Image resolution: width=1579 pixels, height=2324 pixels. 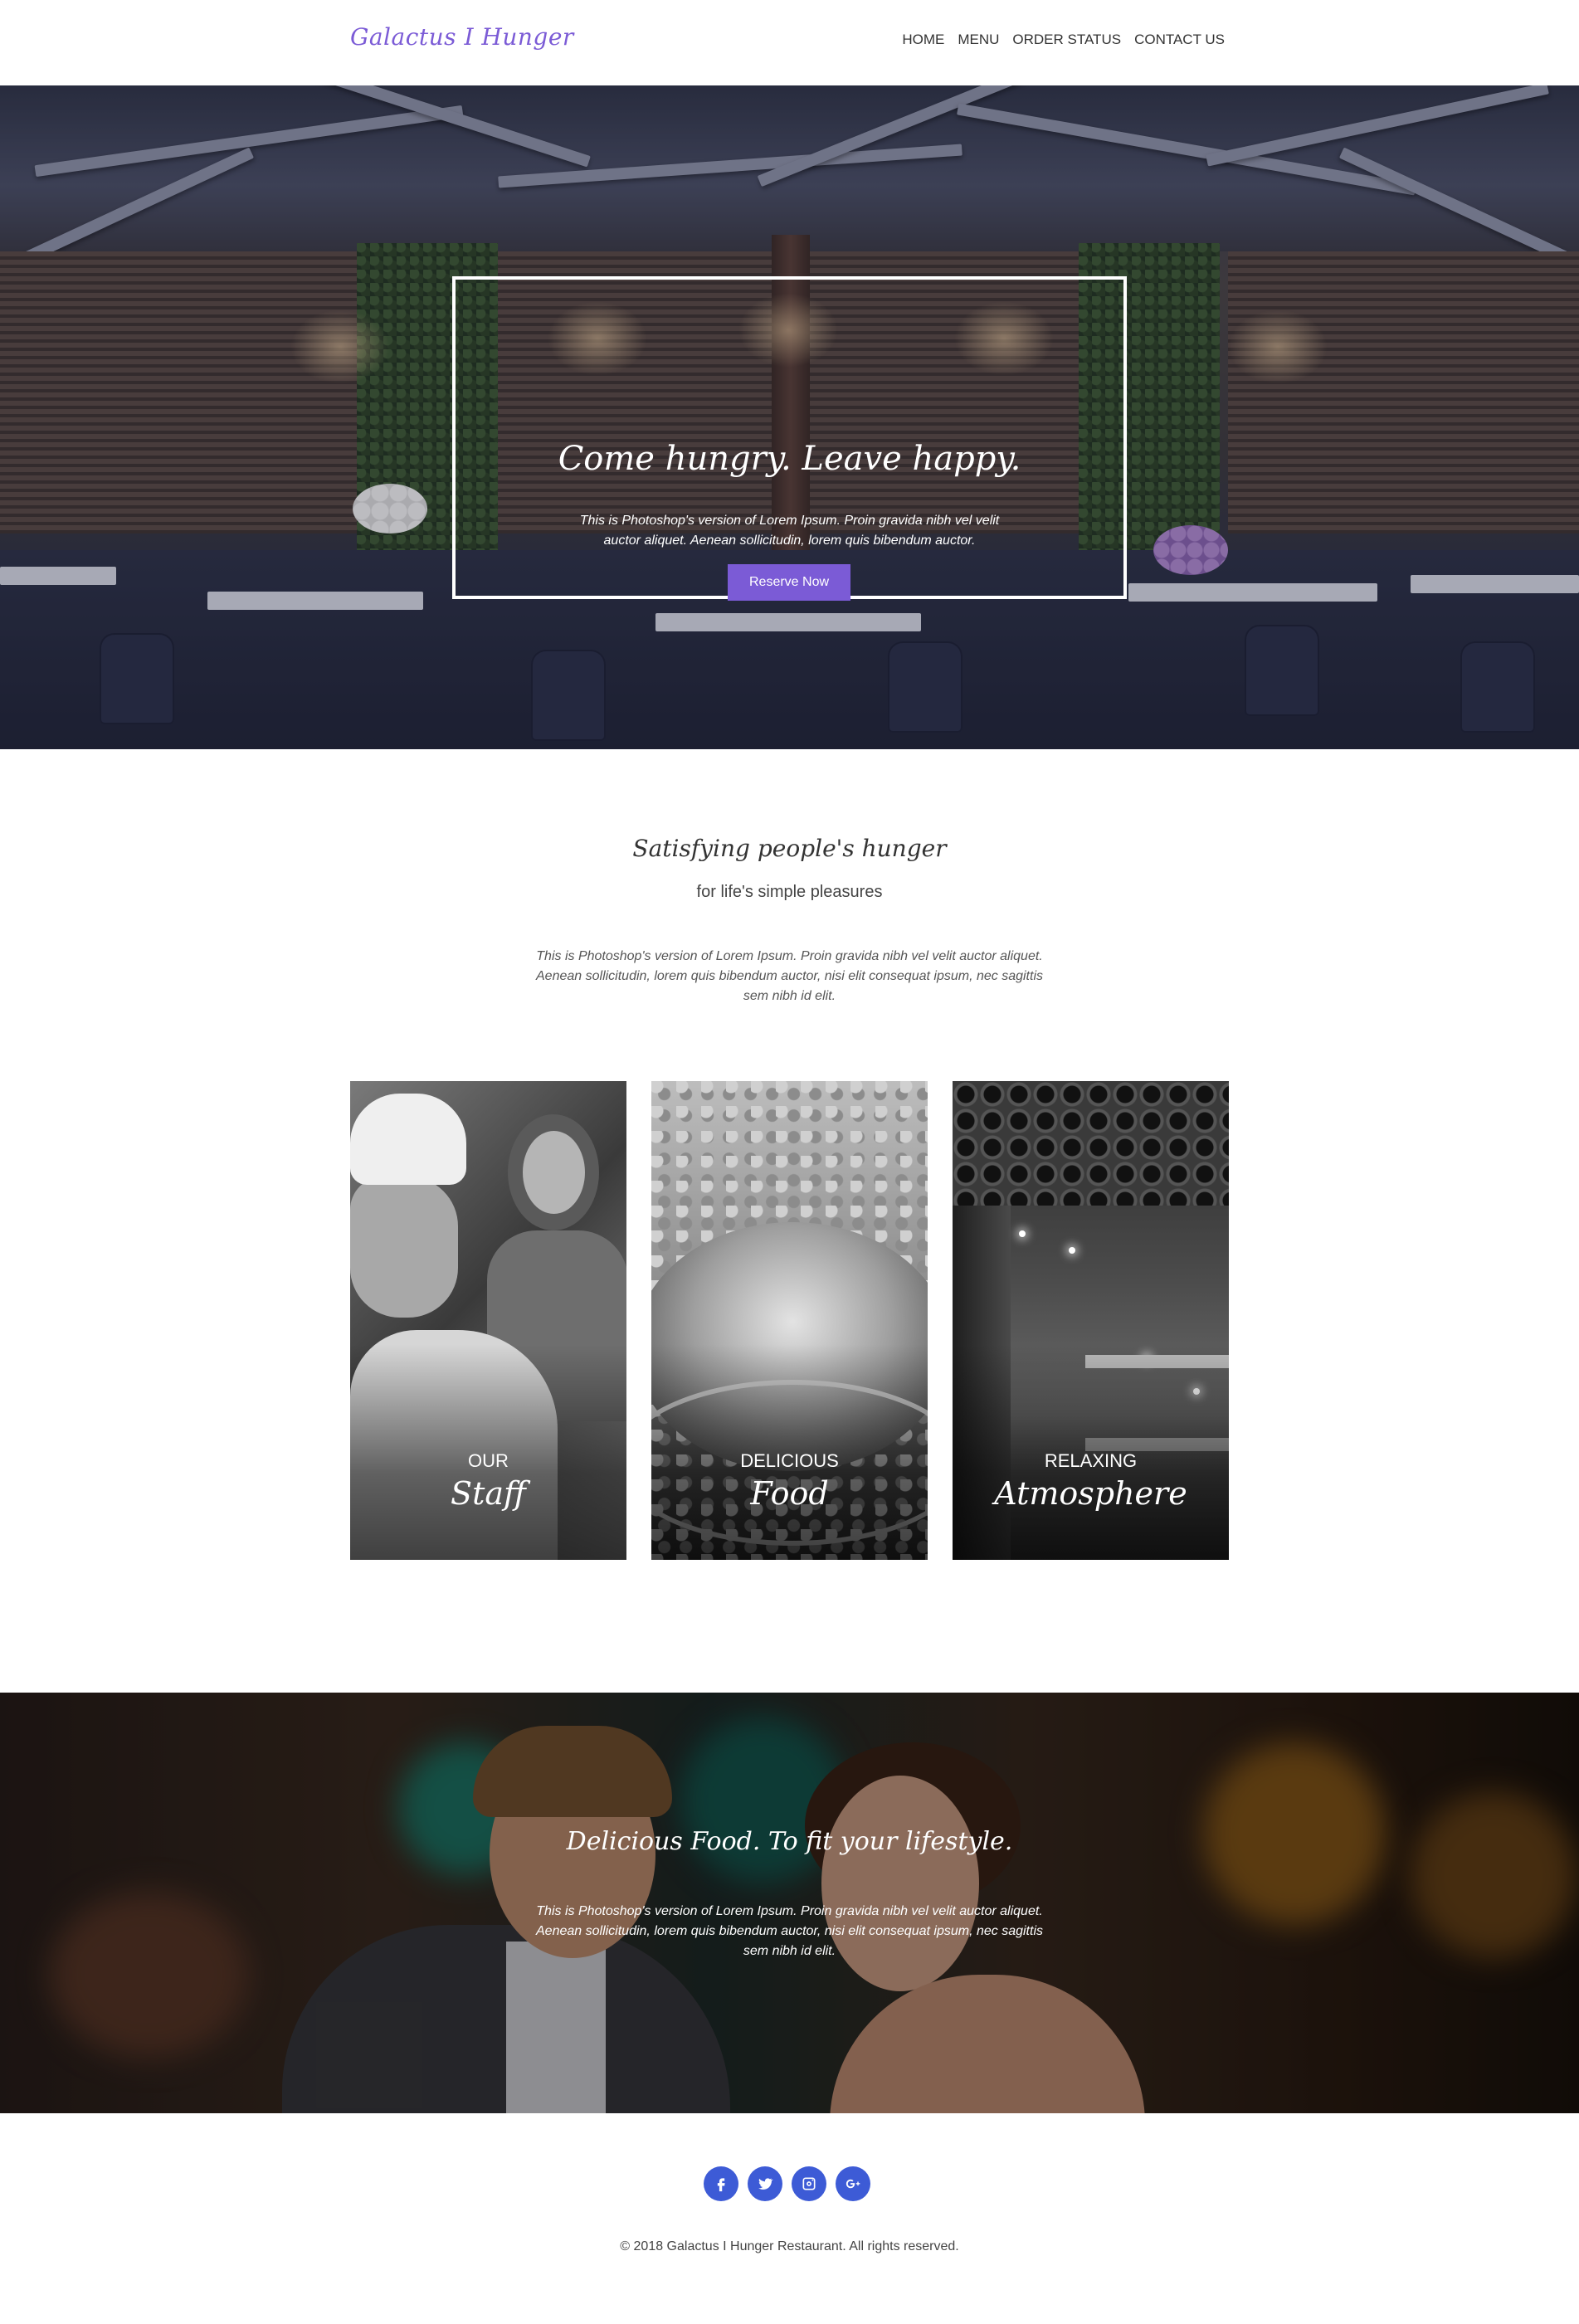 I want to click on card-staff-bottom: Staff, so click(x=488, y=1493).